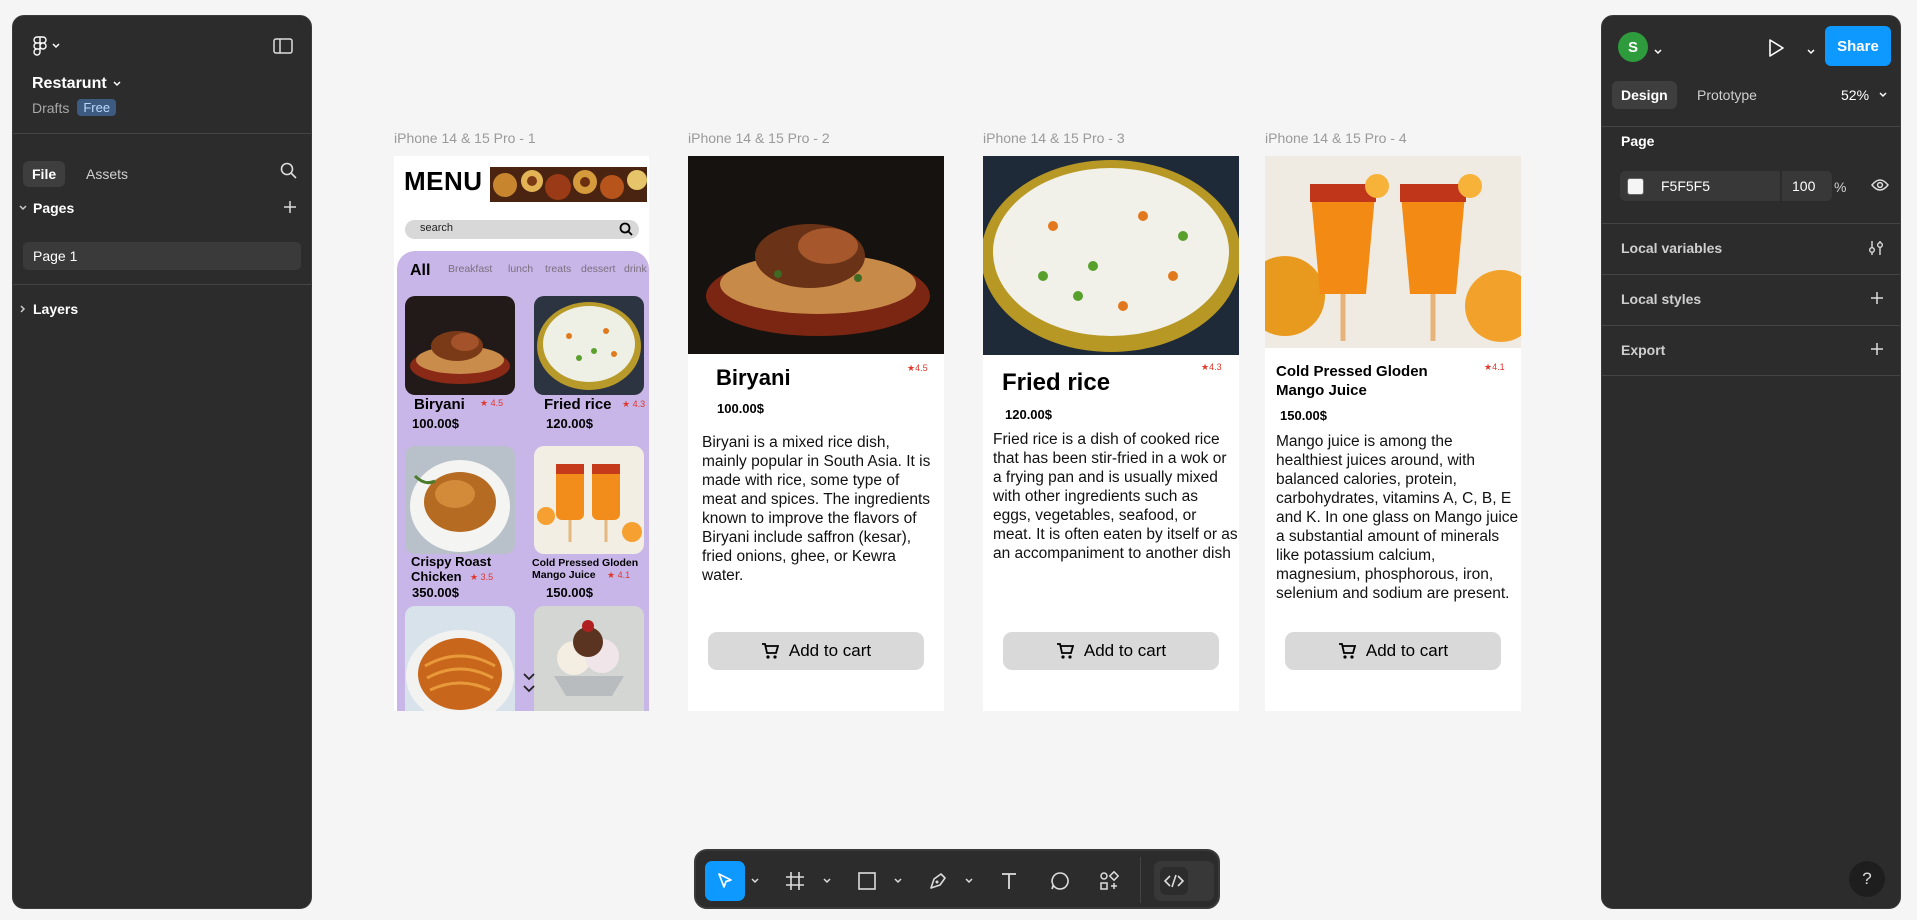 This screenshot has height=920, width=1917. What do you see at coordinates (1633, 47) in the screenshot?
I see `avatar: S` at bounding box center [1633, 47].